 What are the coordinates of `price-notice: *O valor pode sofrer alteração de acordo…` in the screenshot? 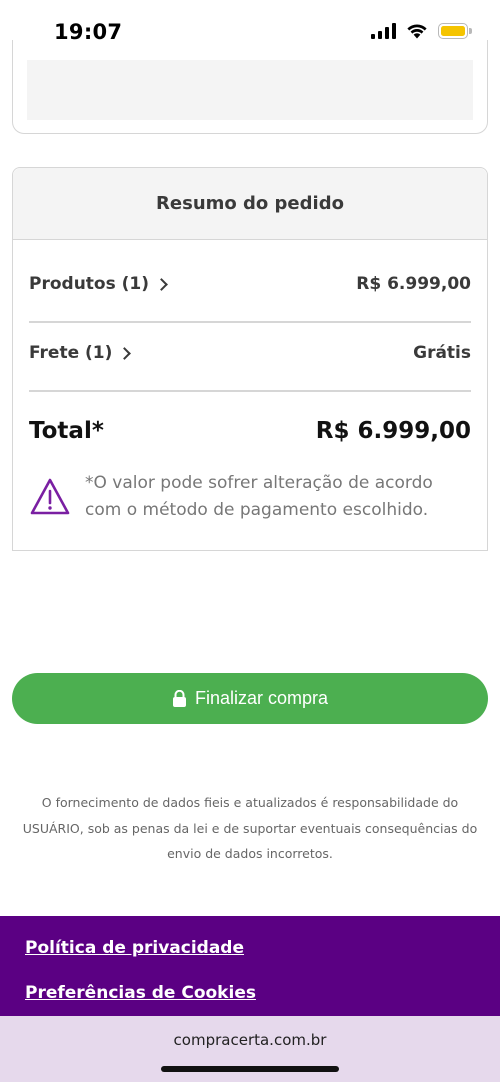 It's located at (250, 497).